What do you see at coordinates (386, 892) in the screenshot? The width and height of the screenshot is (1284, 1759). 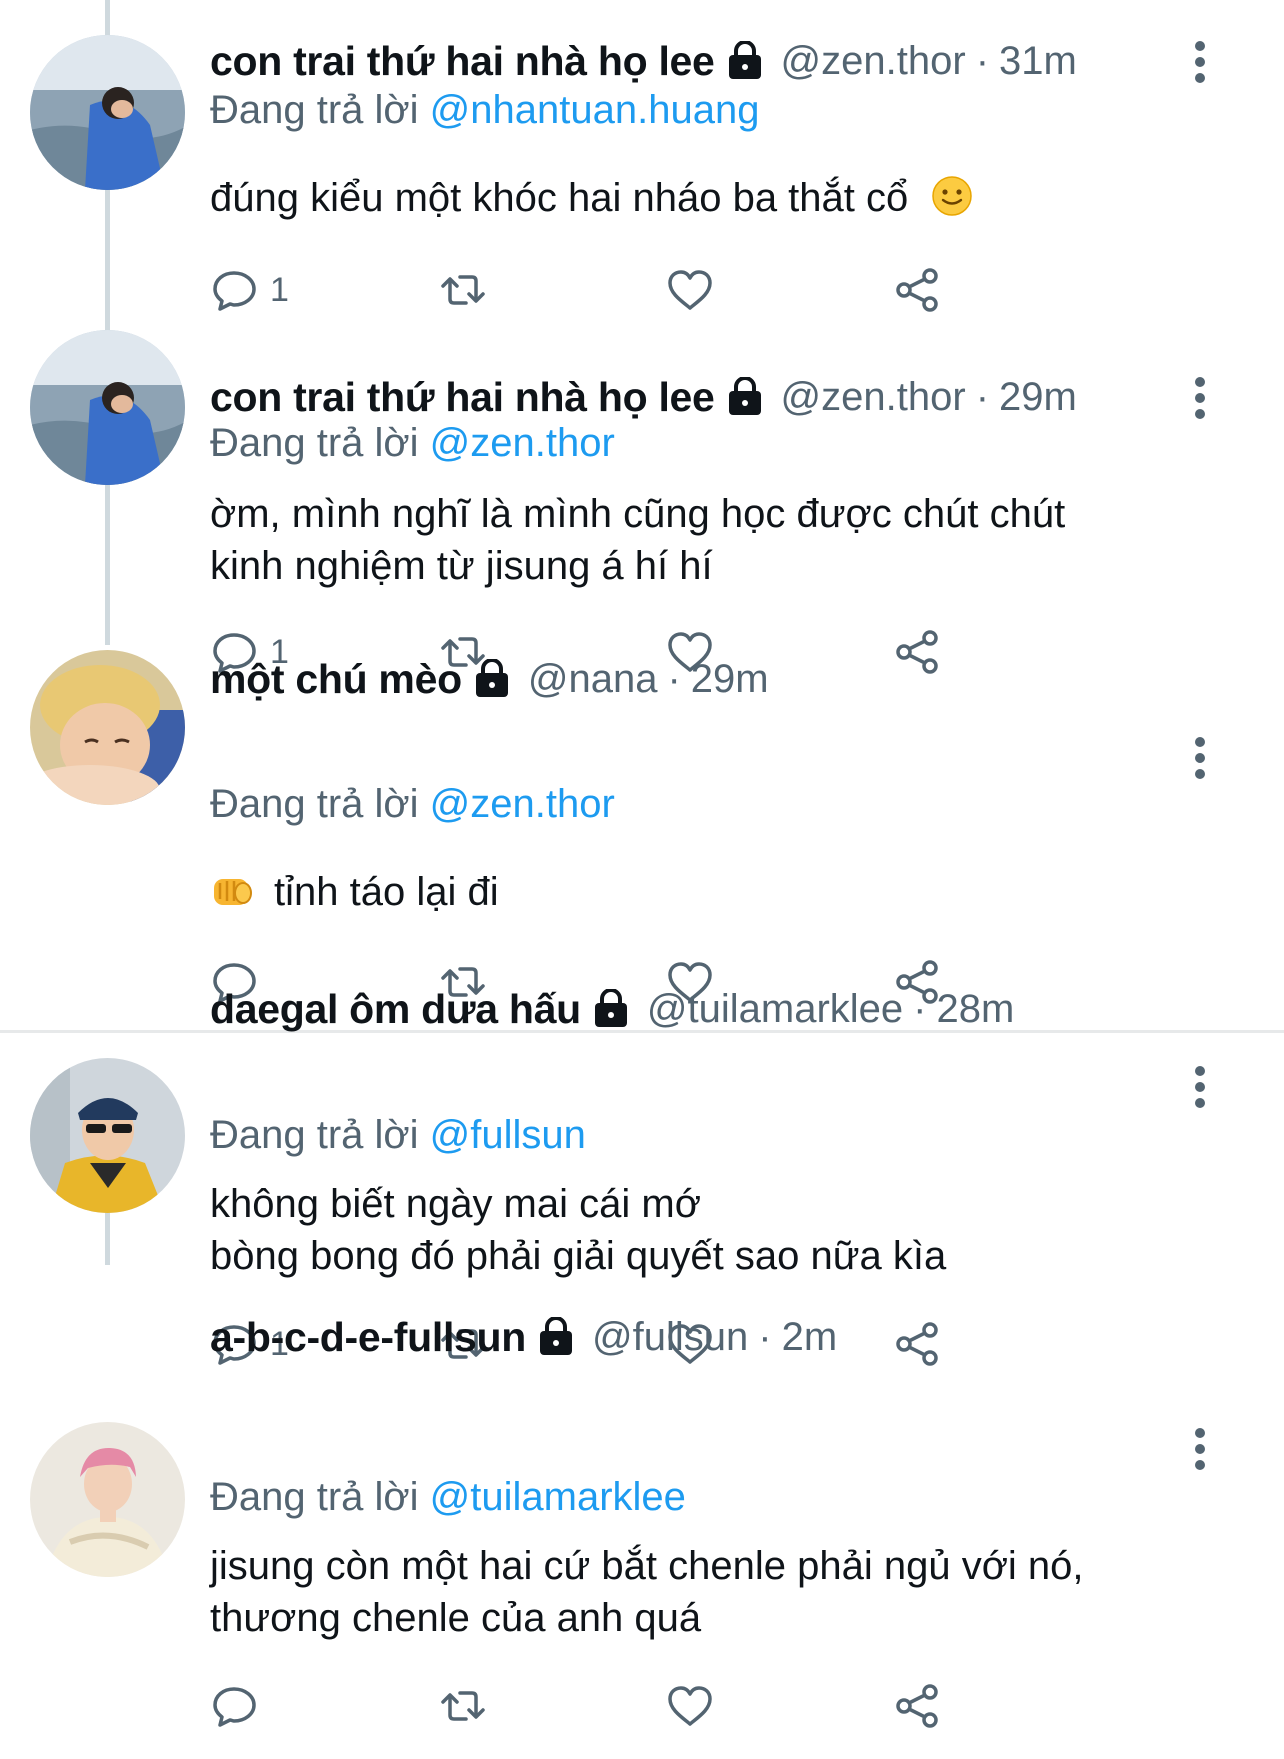 I see `tweet-text-line: tỉnh táo lại đi` at bounding box center [386, 892].